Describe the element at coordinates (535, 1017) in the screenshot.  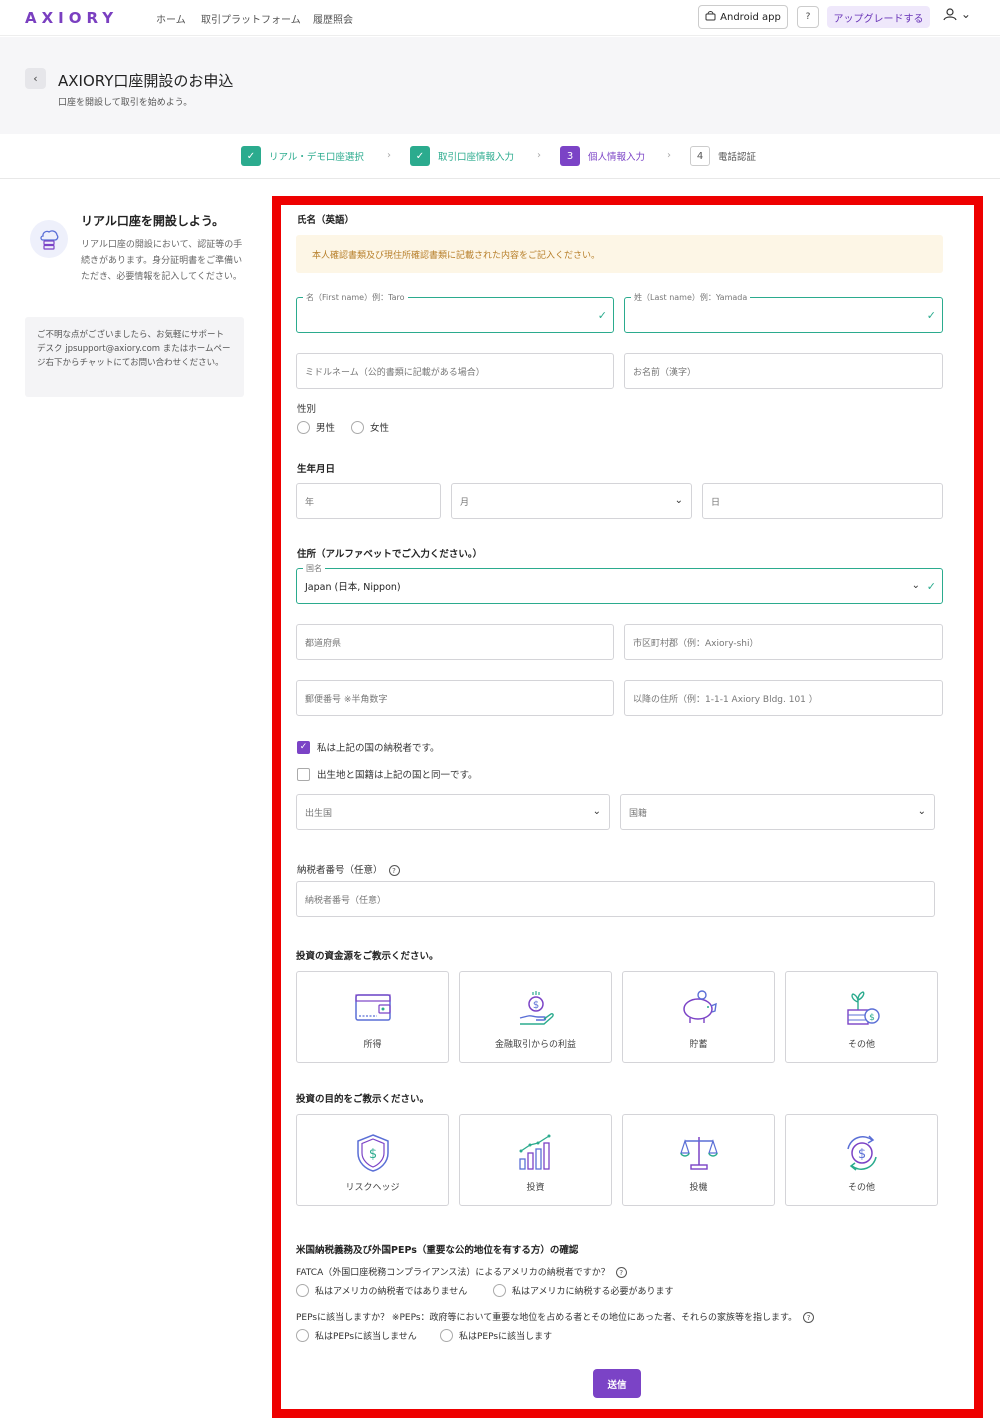
I see `funds-option-trading: $ 金融取引からの利益` at that location.